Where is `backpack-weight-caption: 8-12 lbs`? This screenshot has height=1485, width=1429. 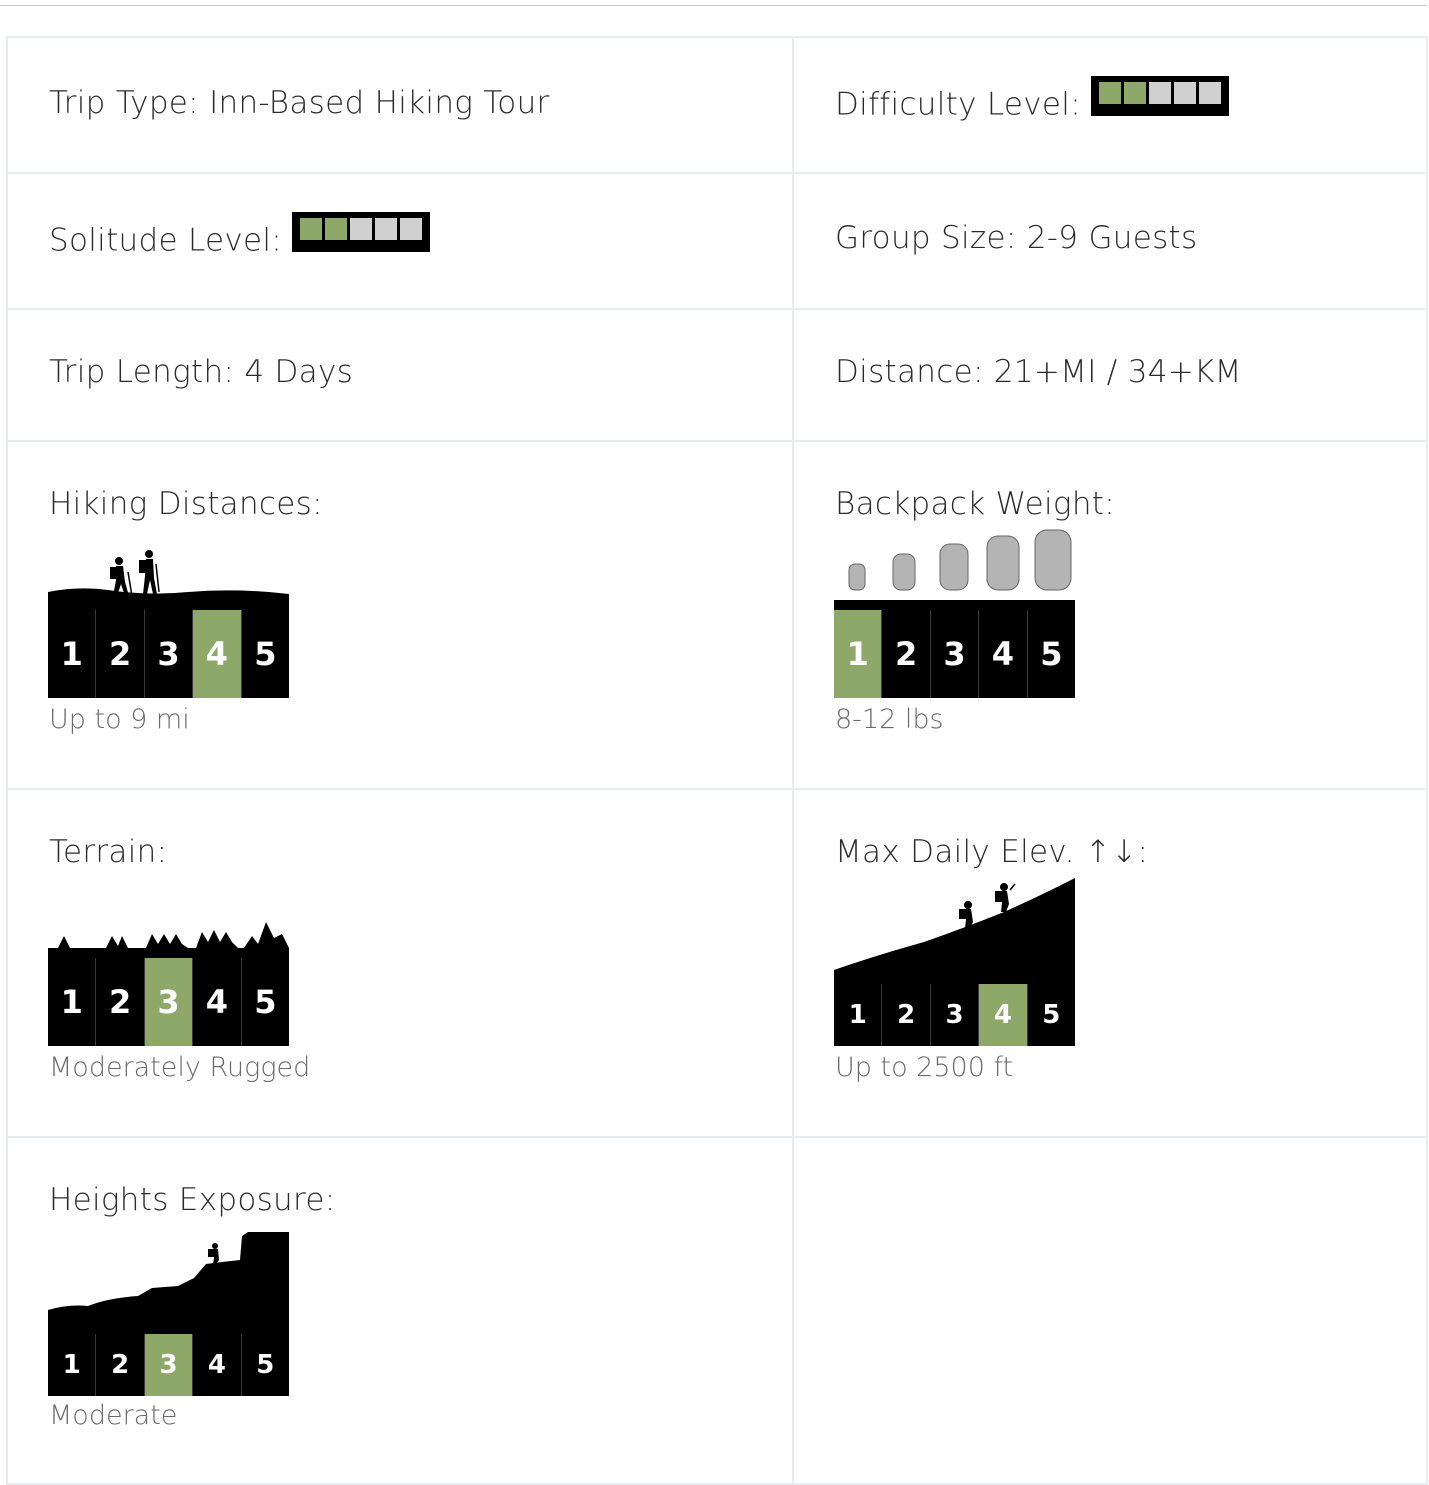
backpack-weight-caption: 8-12 lbs is located at coordinates (889, 719).